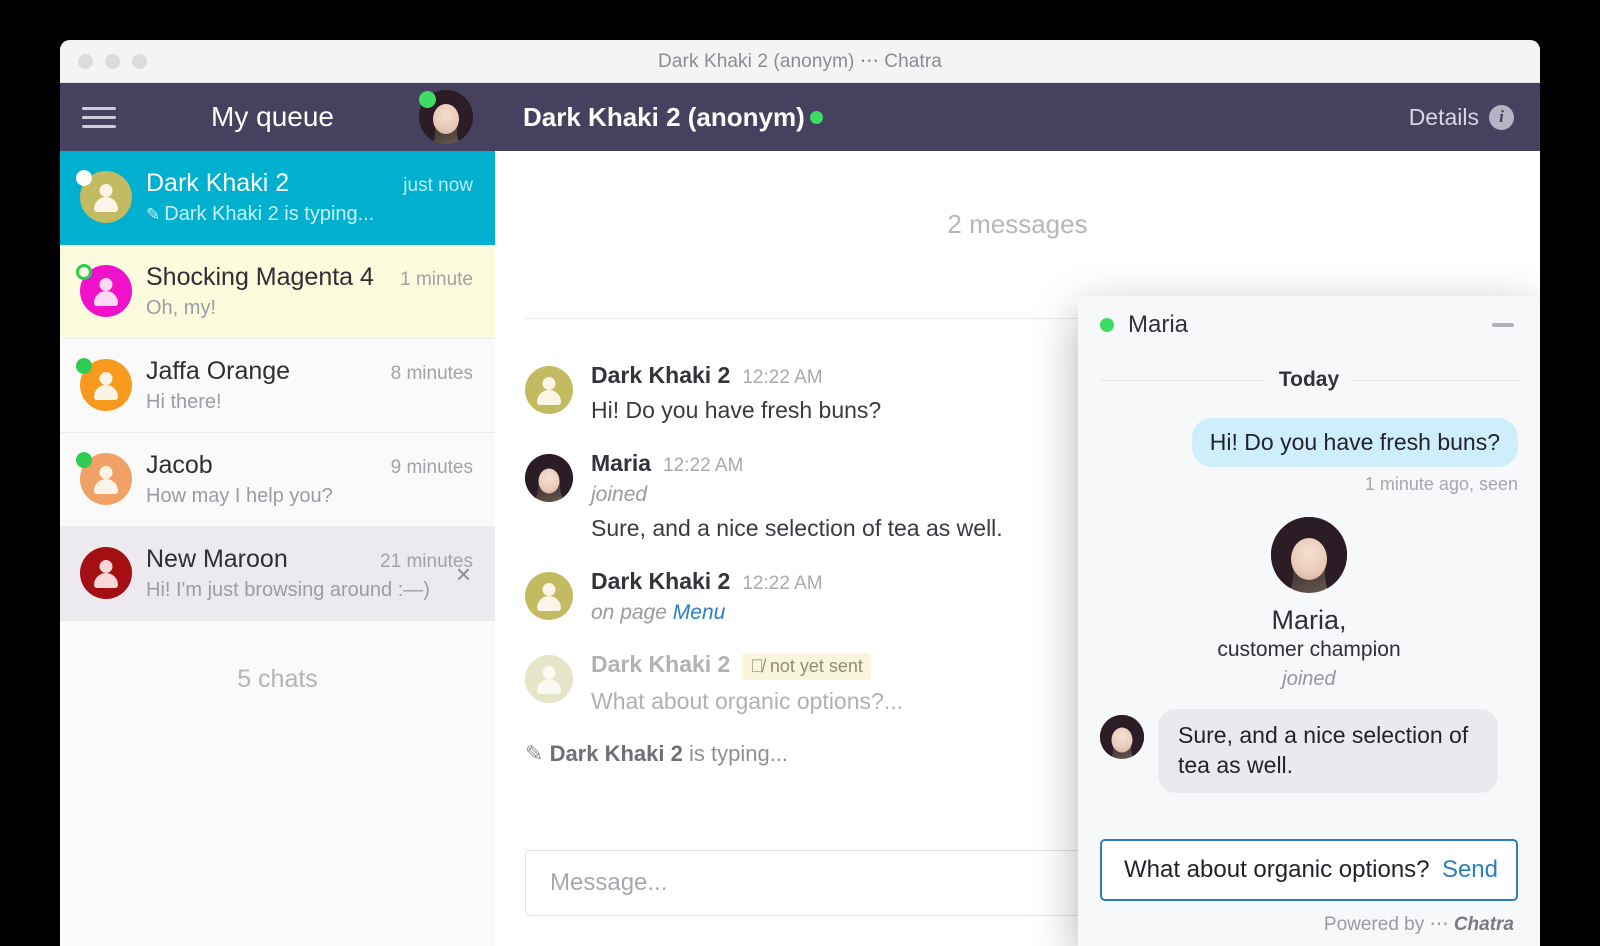  I want to click on chat-item-name: Jacob, so click(179, 465).